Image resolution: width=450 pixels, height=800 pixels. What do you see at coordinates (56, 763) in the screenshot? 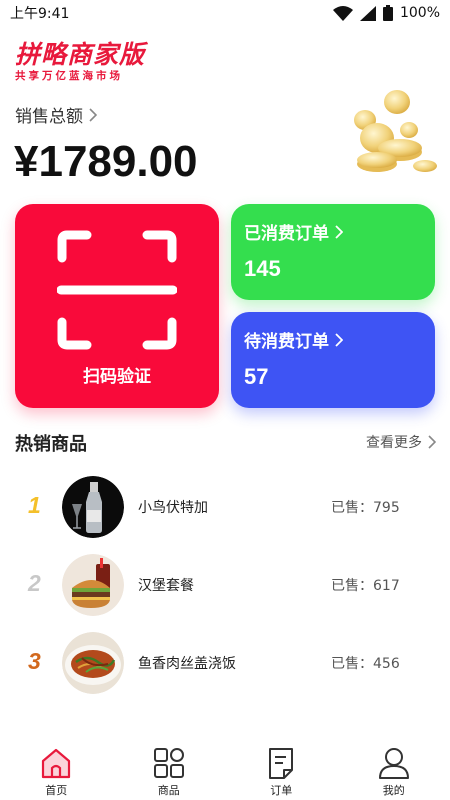
I see `home-icon` at bounding box center [56, 763].